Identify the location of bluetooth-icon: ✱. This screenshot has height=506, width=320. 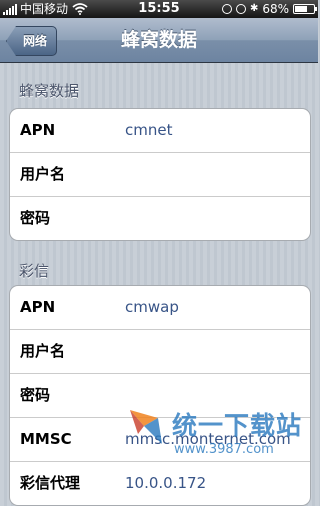
(254, 8).